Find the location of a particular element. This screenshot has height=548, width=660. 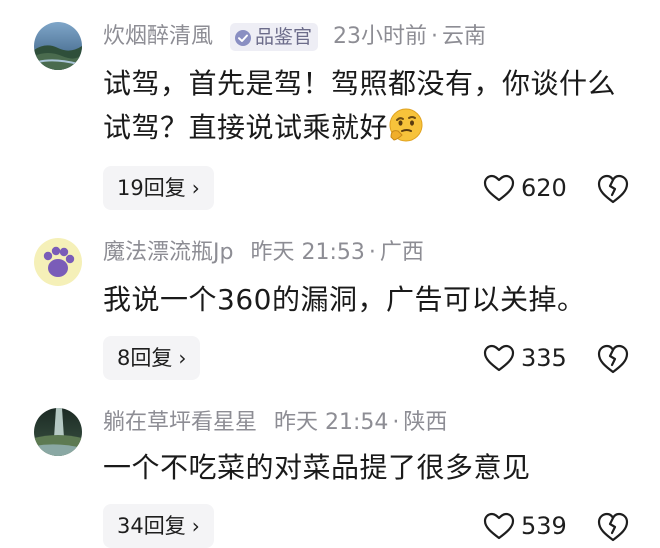

like-button: 620 is located at coordinates (525, 188).